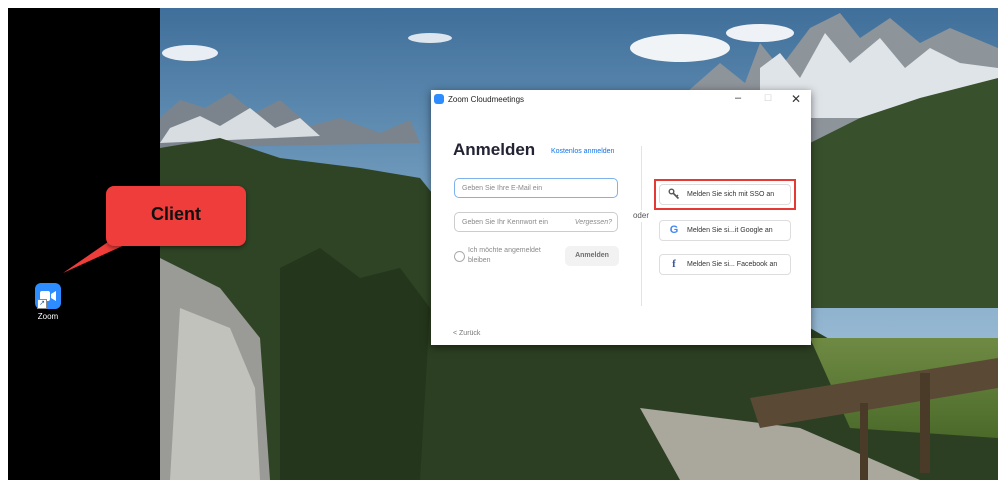 This screenshot has width=999, height=489. I want to click on zoom-desktop-shortcut: ↗ Zoom, so click(48, 302).